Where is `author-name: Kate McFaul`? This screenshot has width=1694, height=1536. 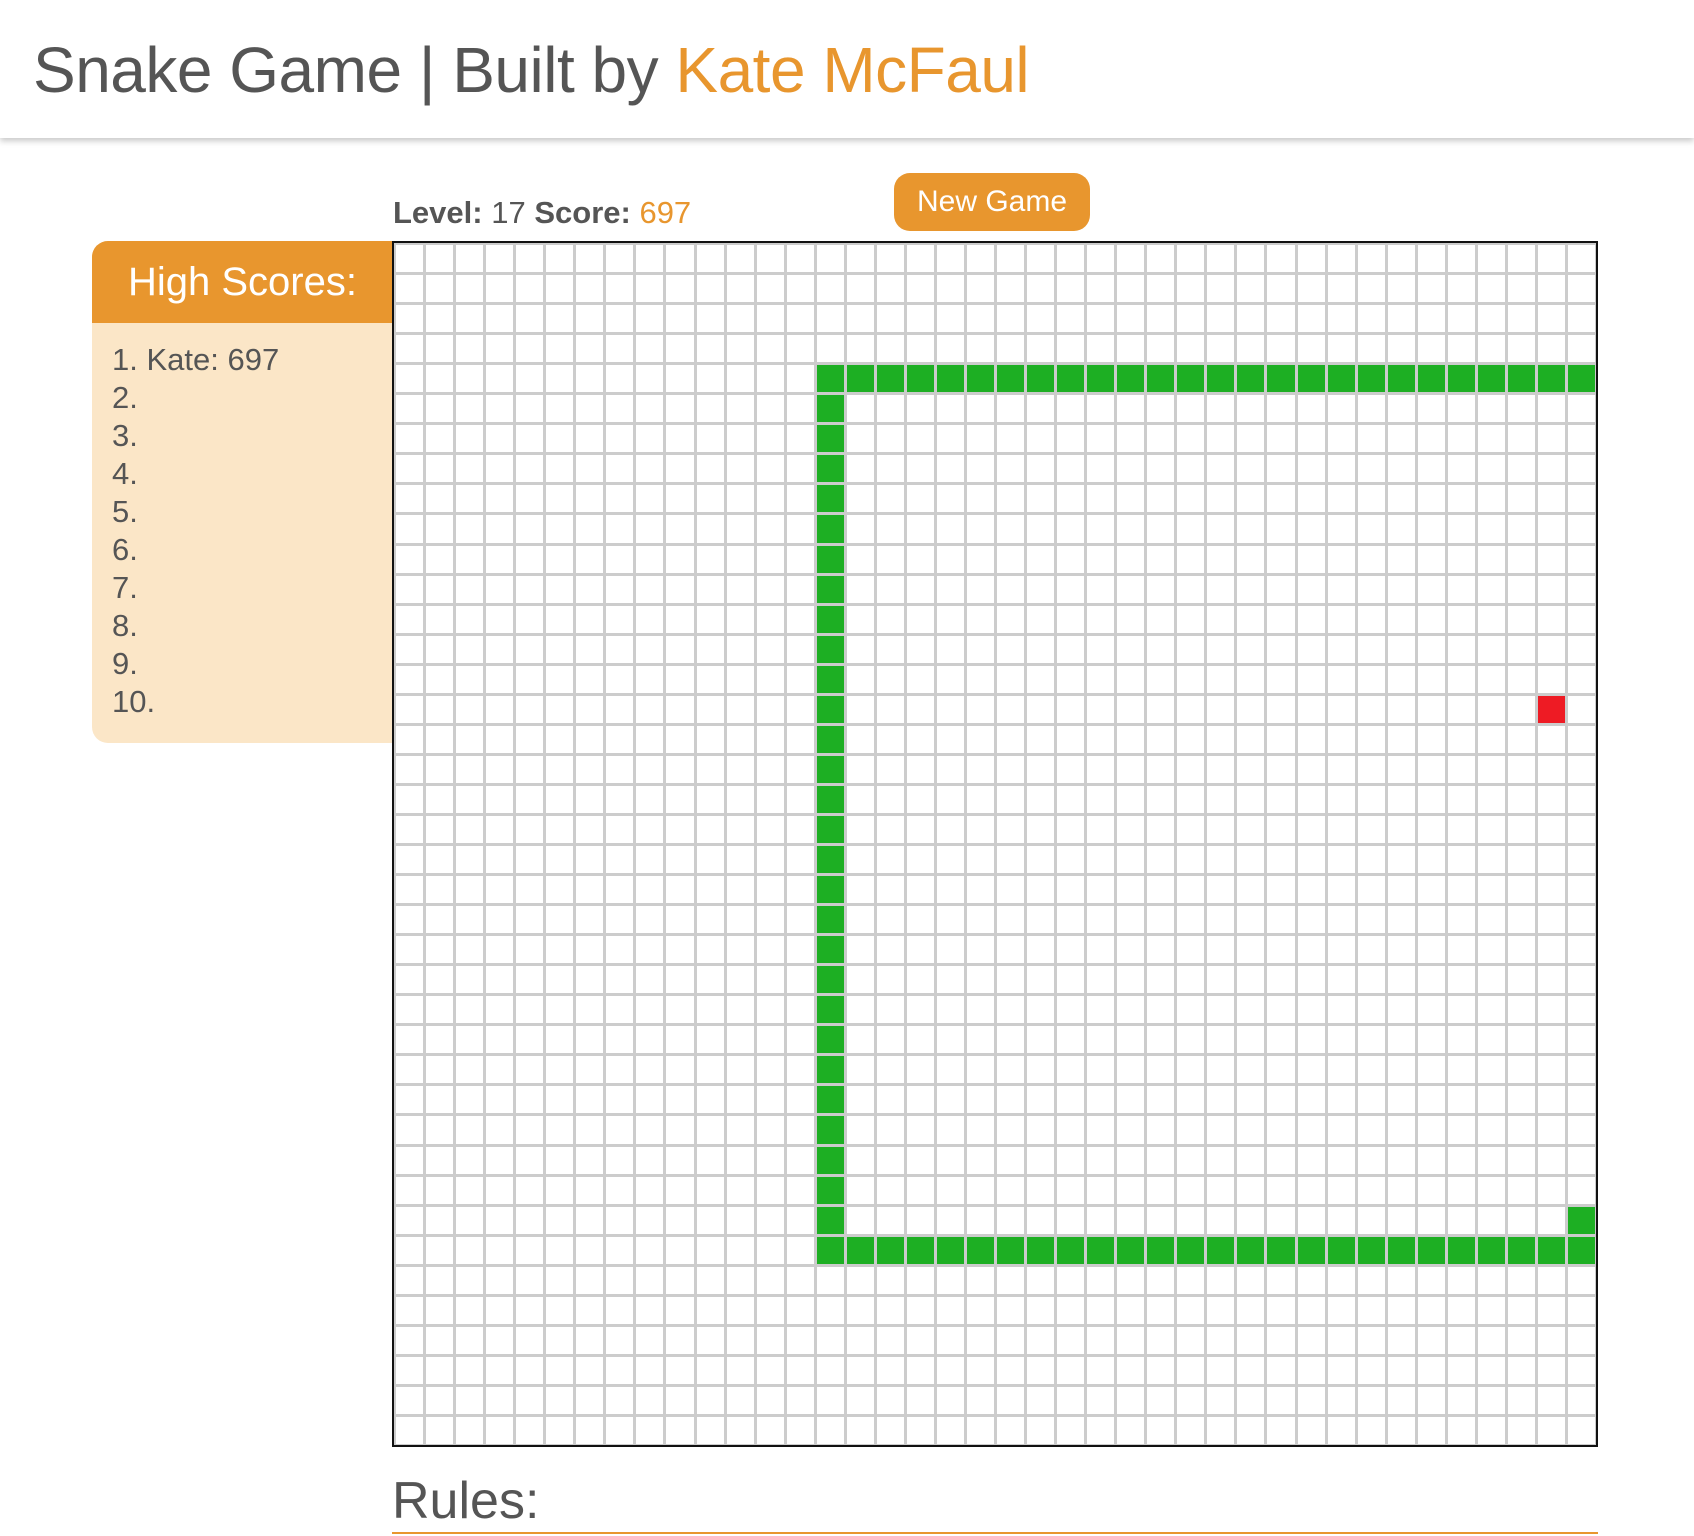 author-name: Kate McFaul is located at coordinates (852, 70).